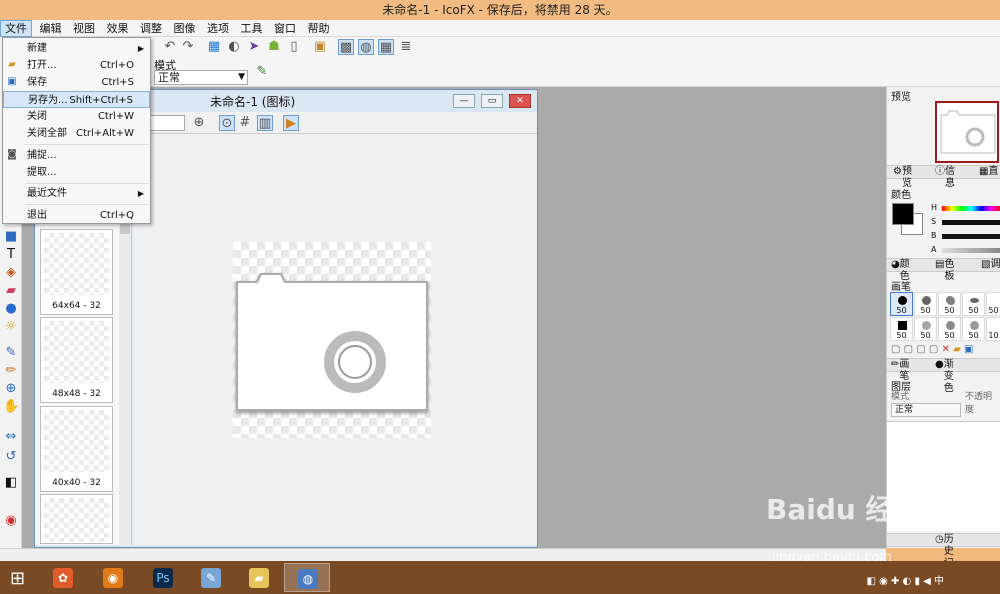 This screenshot has height=594, width=1000. Describe the element at coordinates (76, 360) in the screenshot. I see `size-thumb-48: 48x48 - 32` at that location.